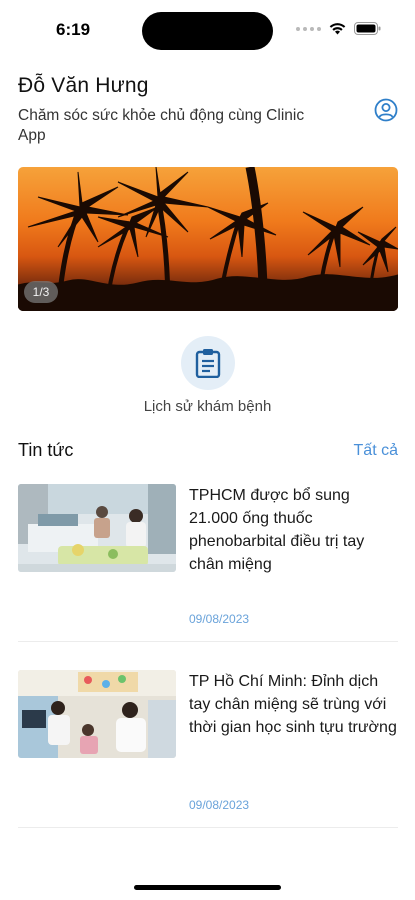  What do you see at coordinates (308, 28) in the screenshot?
I see `cellular-signal-icon` at bounding box center [308, 28].